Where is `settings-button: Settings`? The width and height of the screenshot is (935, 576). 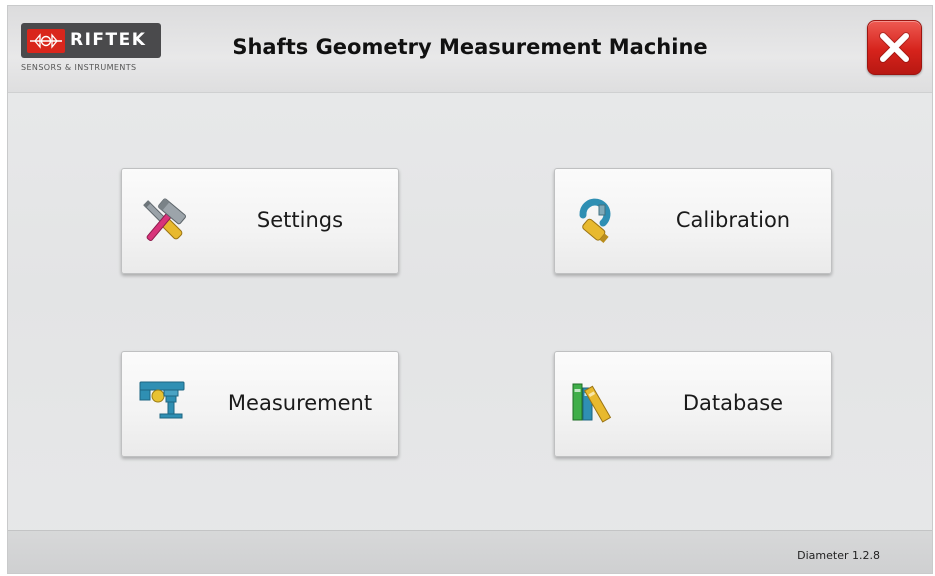 settings-button: Settings is located at coordinates (260, 221).